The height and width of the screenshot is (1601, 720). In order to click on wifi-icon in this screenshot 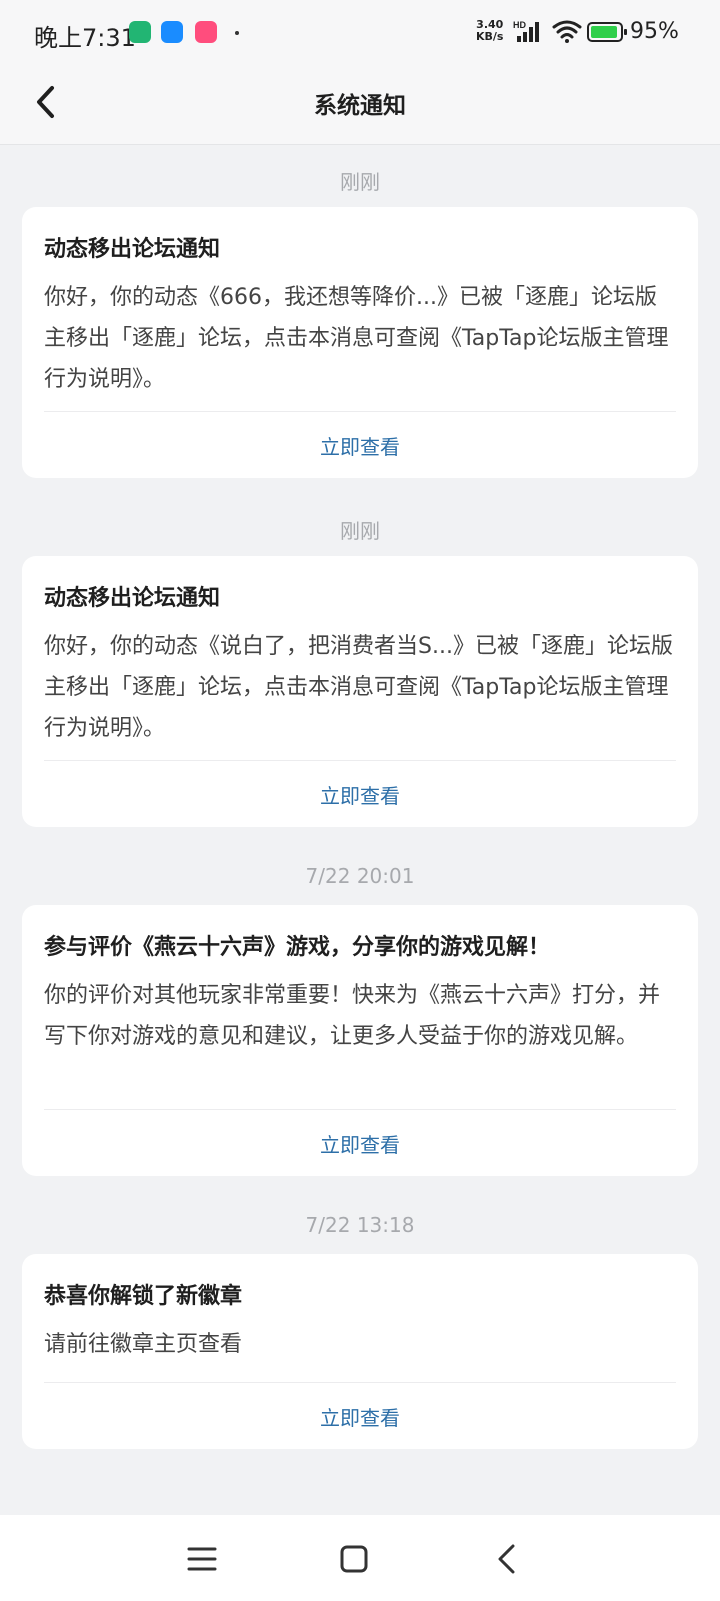, I will do `click(567, 31)`.